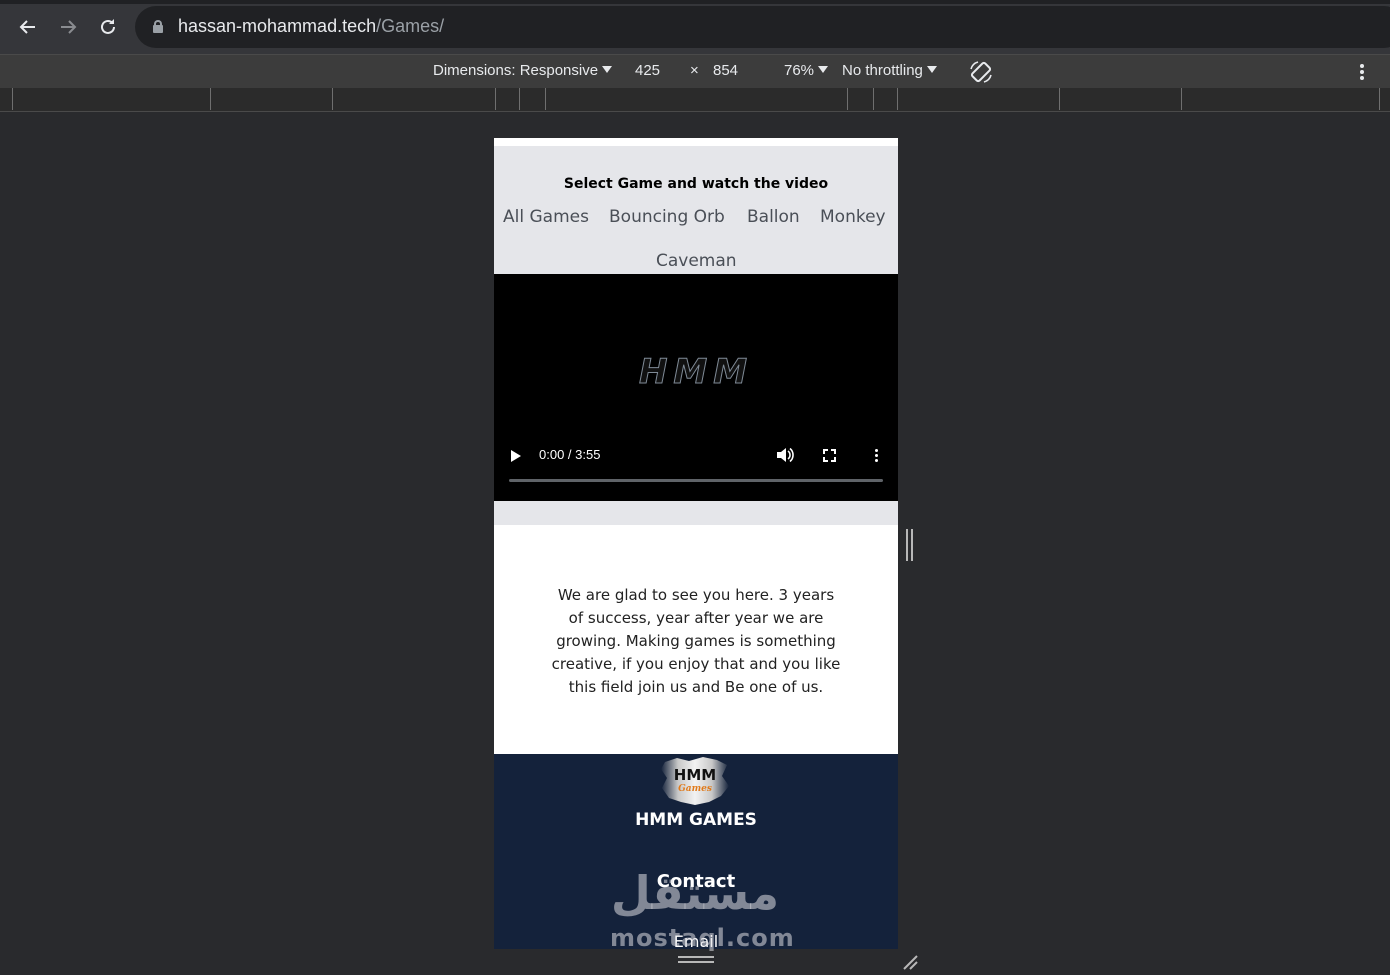 Image resolution: width=1390 pixels, height=975 pixels. I want to click on video-logo: HMM, so click(696, 372).